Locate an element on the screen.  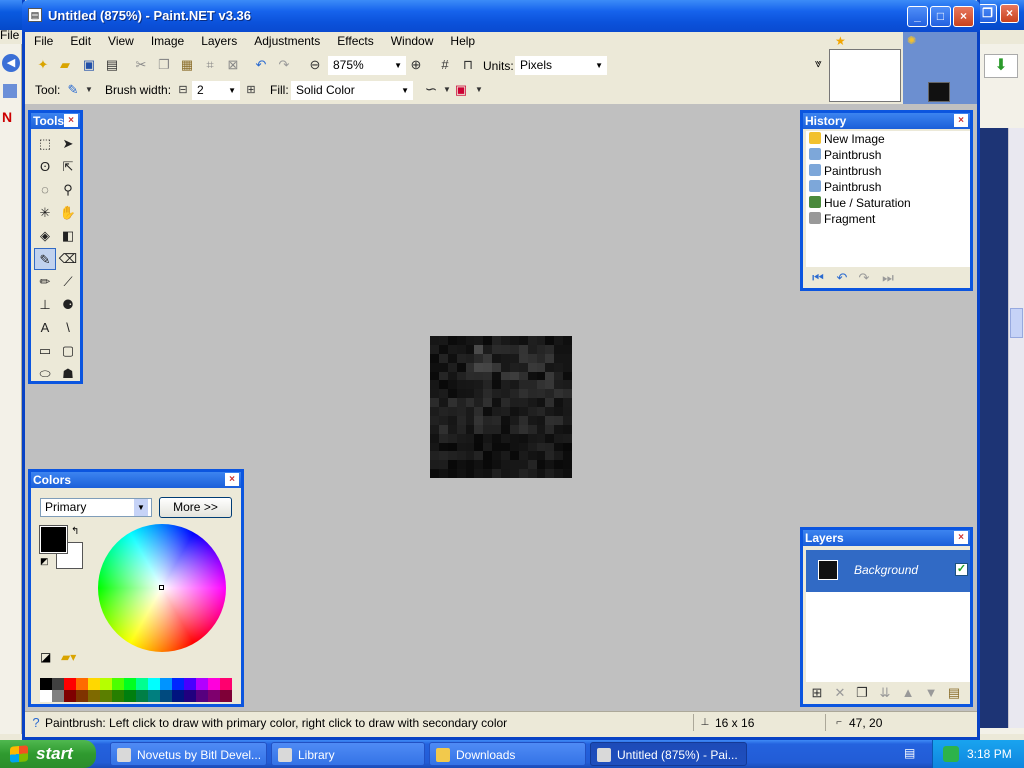
layer-row-background: Background ✓ is located at coordinates (888, 571).